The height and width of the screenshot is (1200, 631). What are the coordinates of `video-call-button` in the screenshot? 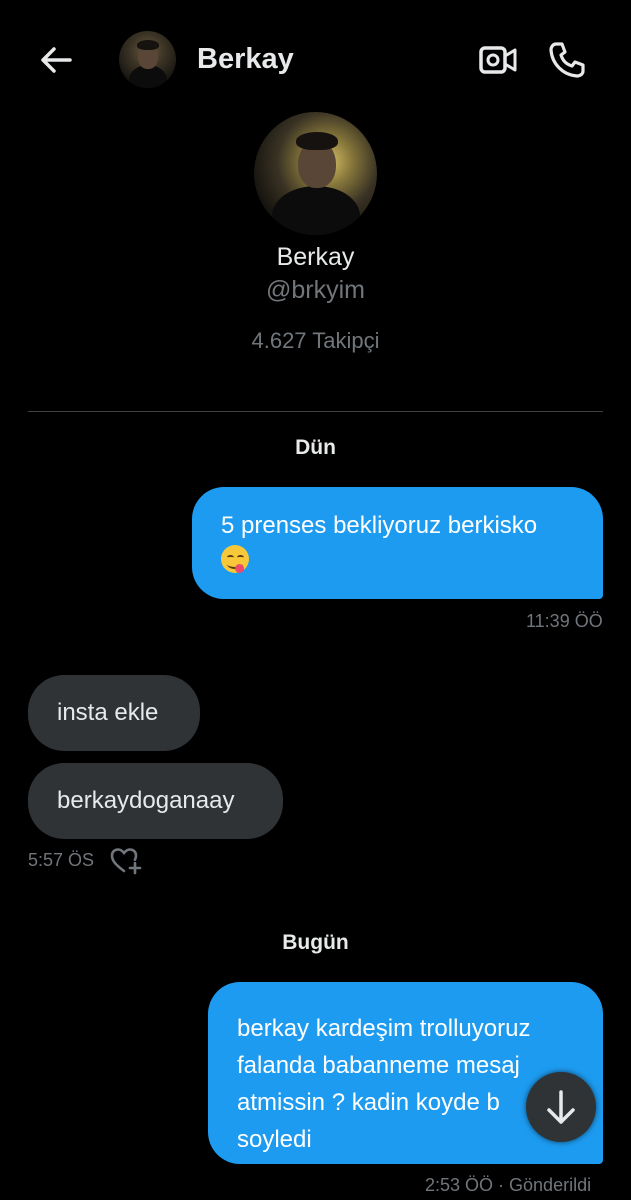 It's located at (498, 60).